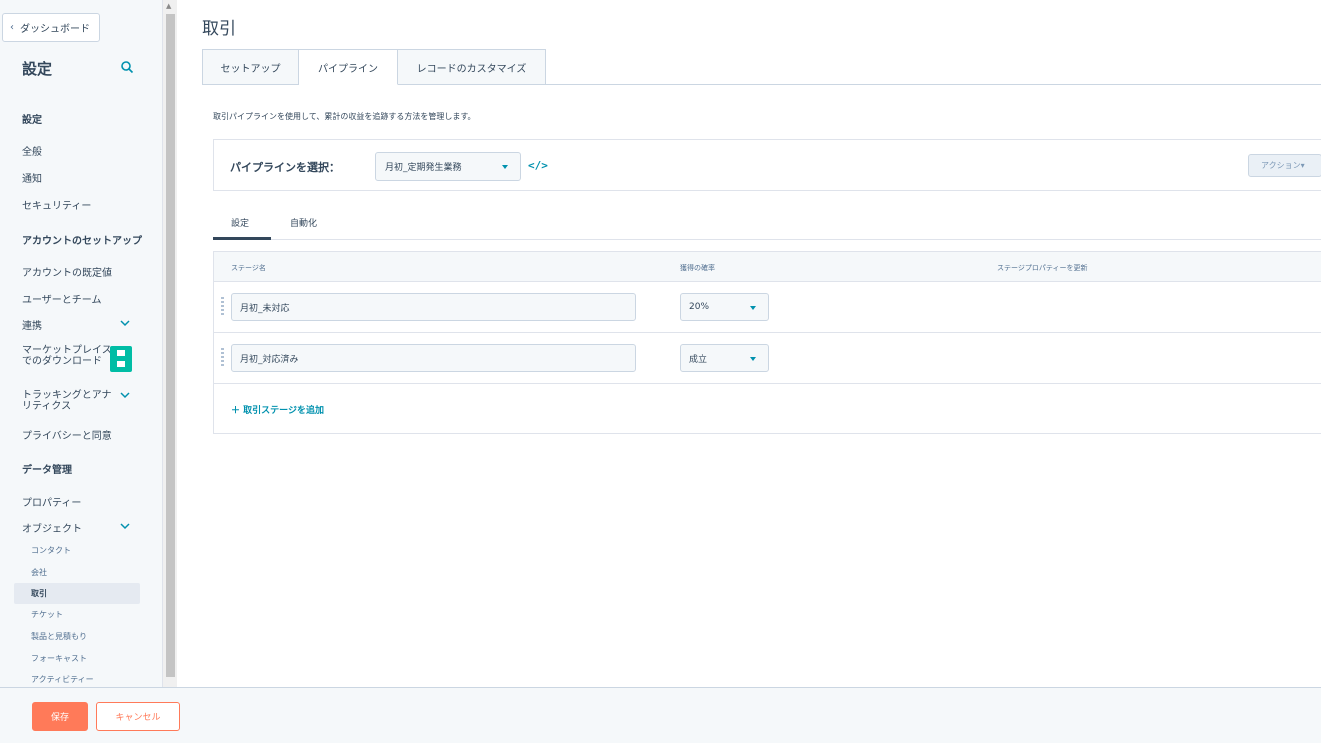  What do you see at coordinates (250, 67) in the screenshot?
I see `tab-setup: セットアップ` at bounding box center [250, 67].